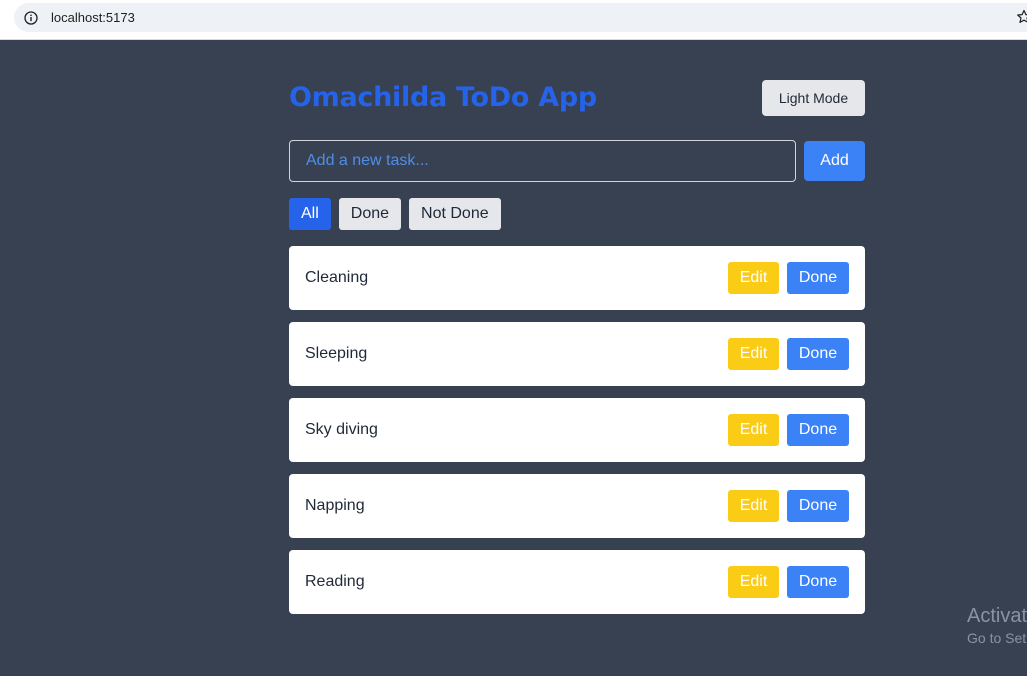  I want to click on filter-bar: All Done Not Done, so click(577, 214).